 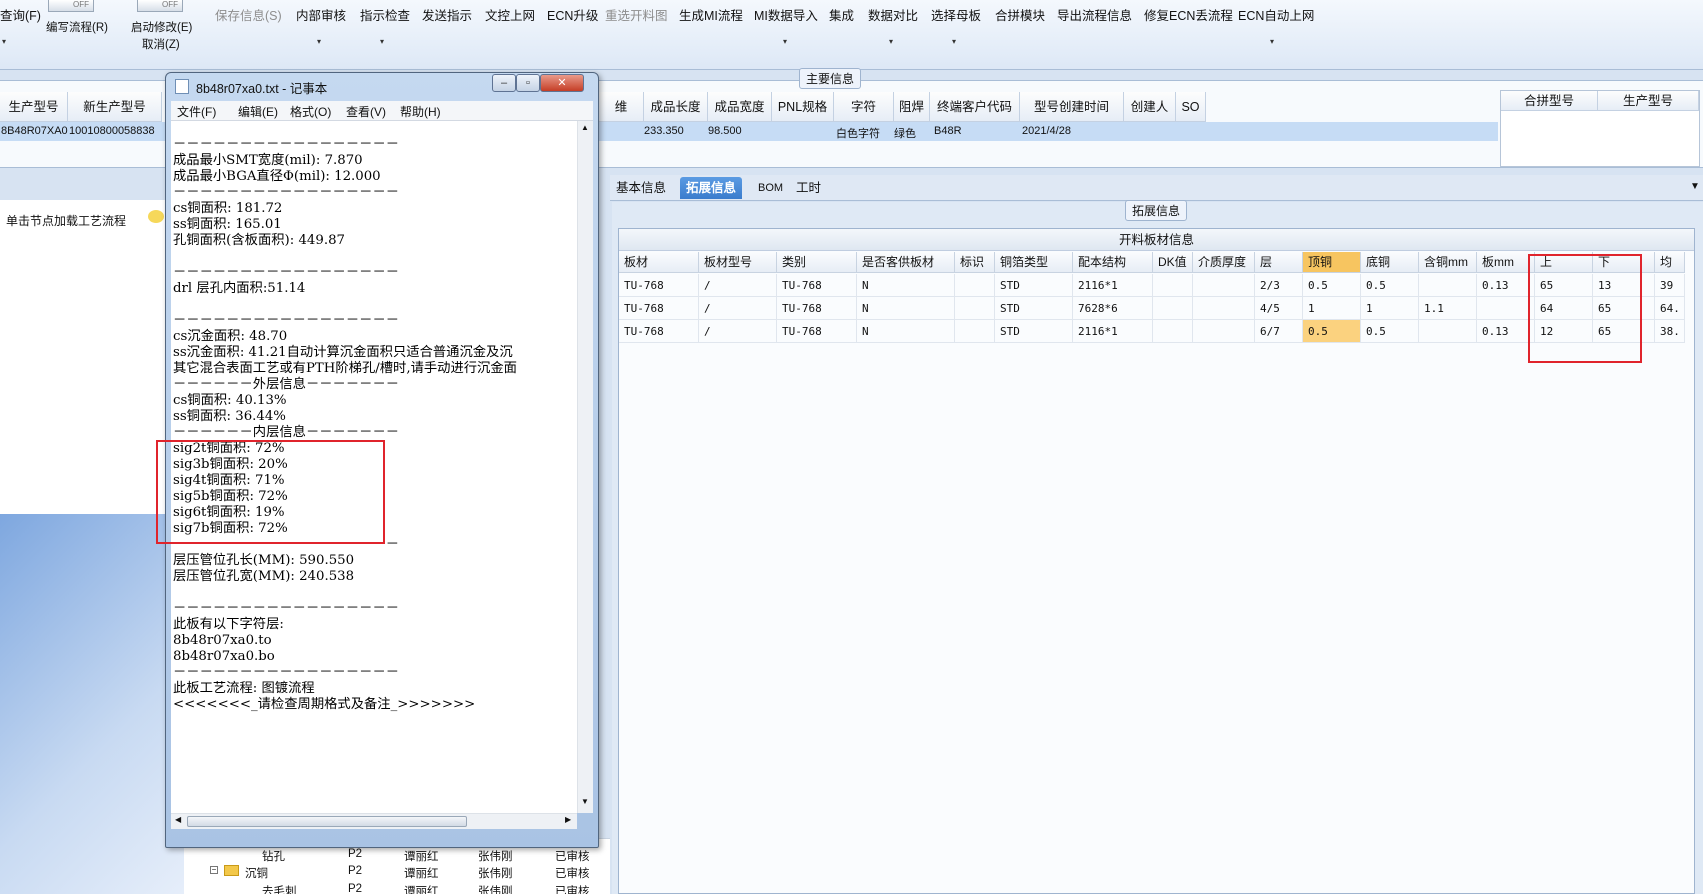 I want to click on col-header-pnl-spec: PNL规格, so click(x=803, y=107).